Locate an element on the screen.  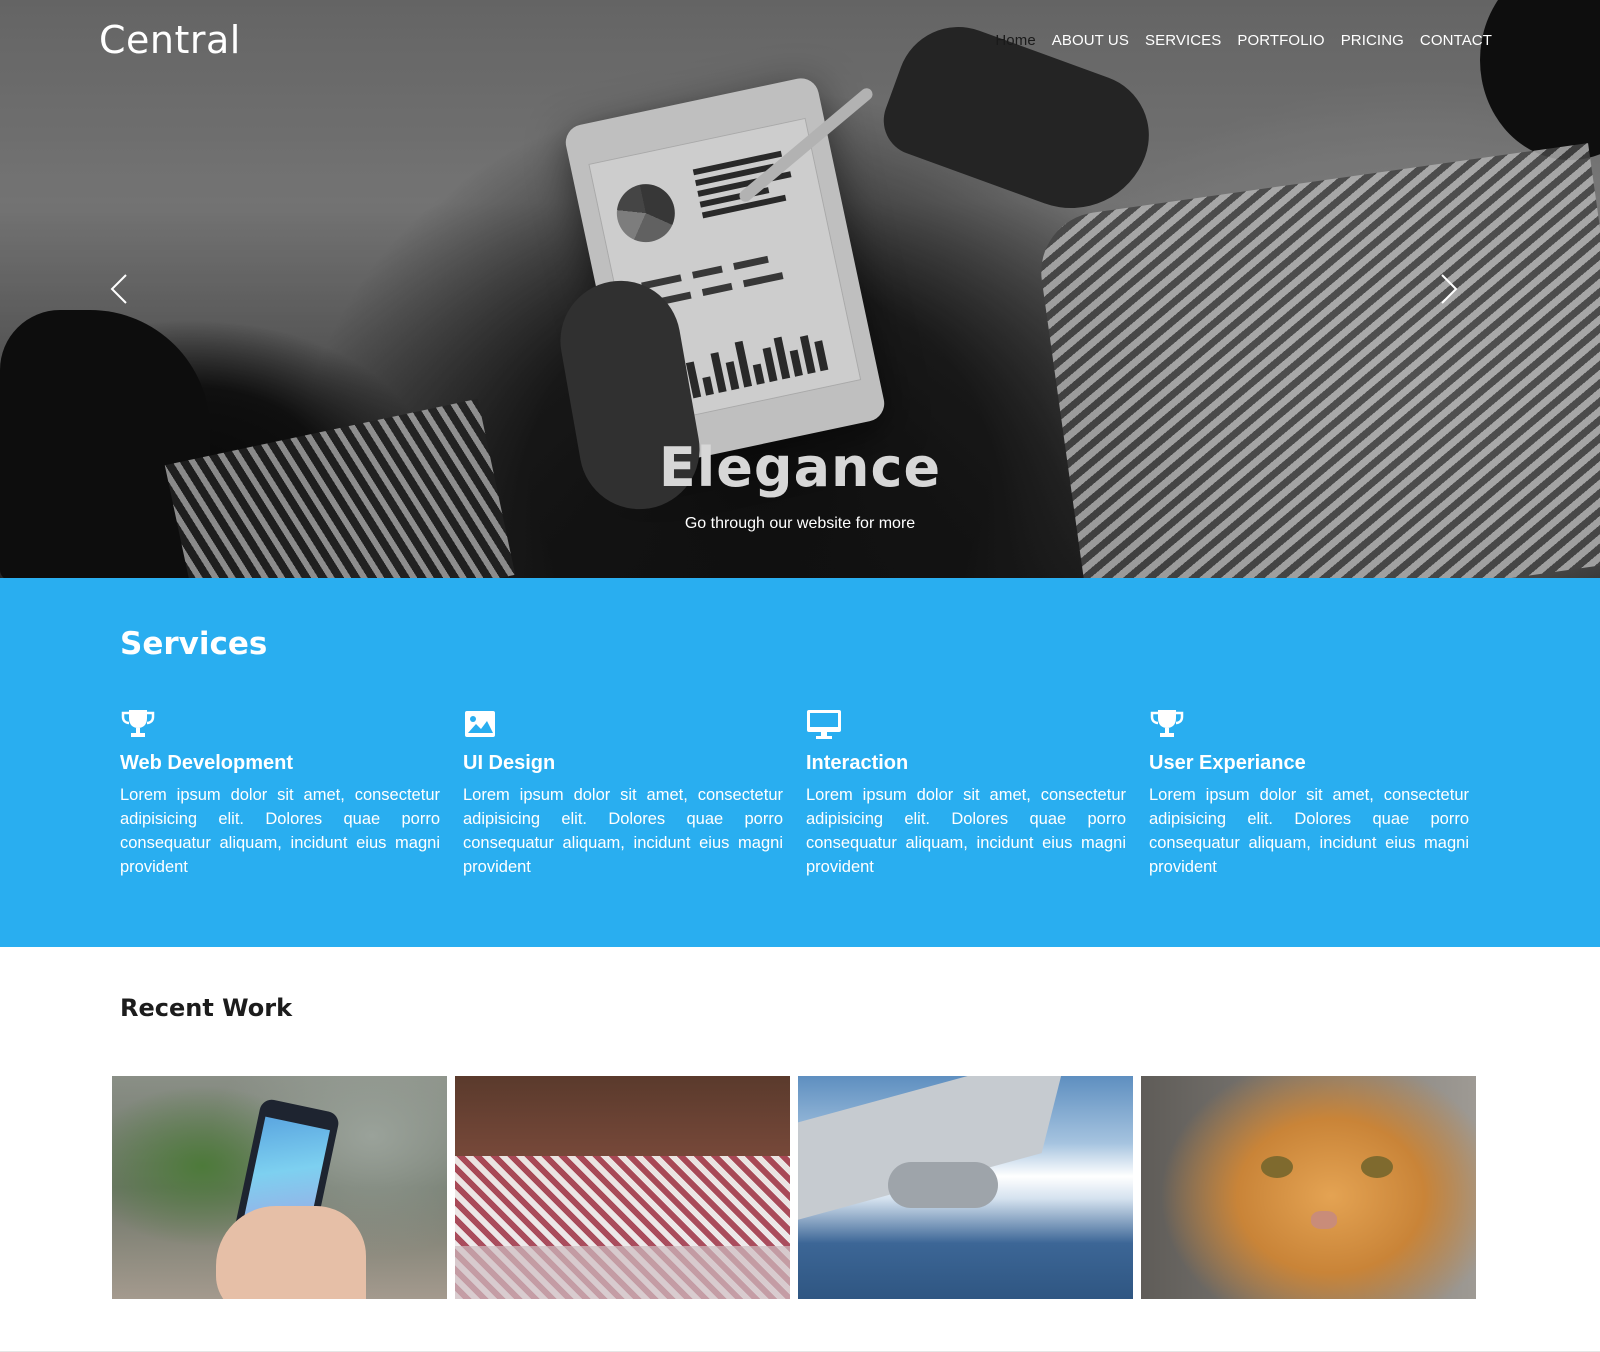
cat-eye-right is located at coordinates (1377, 1167).